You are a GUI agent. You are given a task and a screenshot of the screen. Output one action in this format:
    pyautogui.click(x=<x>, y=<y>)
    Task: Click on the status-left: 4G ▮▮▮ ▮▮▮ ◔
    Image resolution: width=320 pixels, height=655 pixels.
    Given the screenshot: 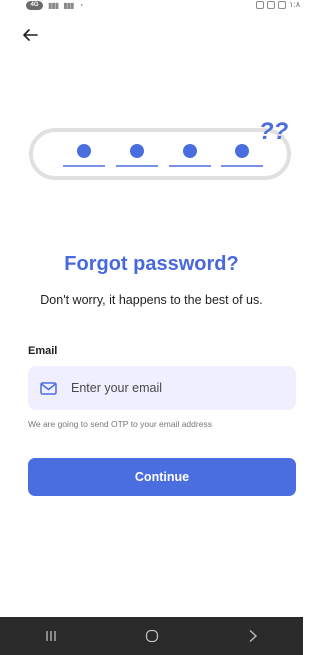 What is the action you would take?
    pyautogui.click(x=54, y=5)
    